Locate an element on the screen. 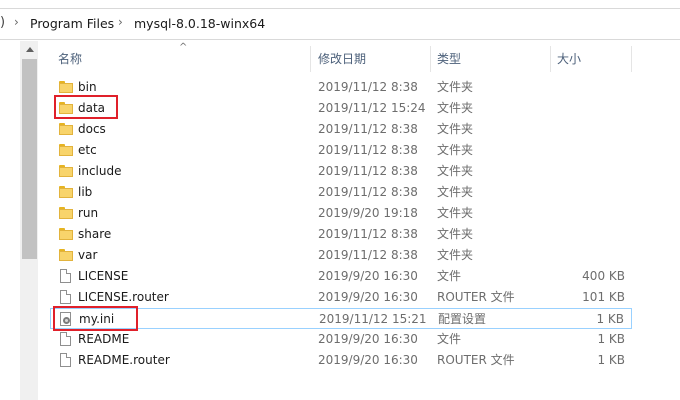 The width and height of the screenshot is (680, 400). file-row: data 2019/11/12 15:24 文件夹 is located at coordinates (341, 108).